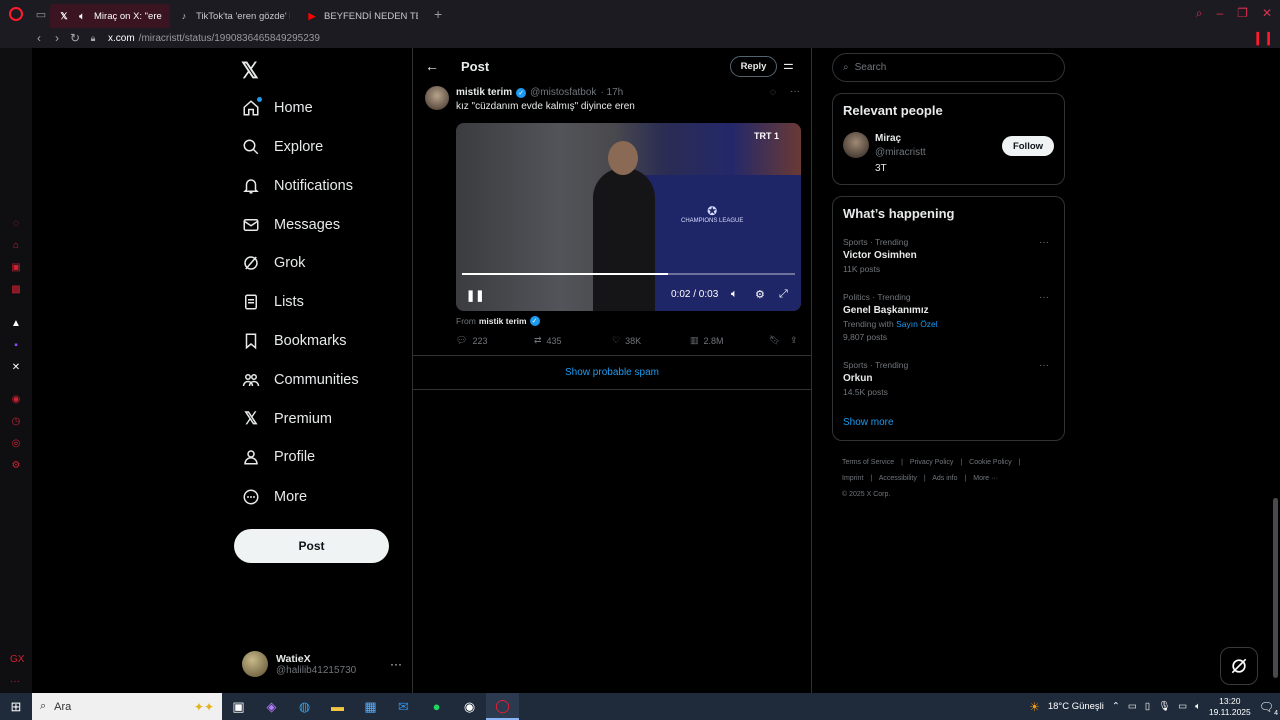  I want to click on tweet-author-handle: @mistosfatbok, so click(563, 92).